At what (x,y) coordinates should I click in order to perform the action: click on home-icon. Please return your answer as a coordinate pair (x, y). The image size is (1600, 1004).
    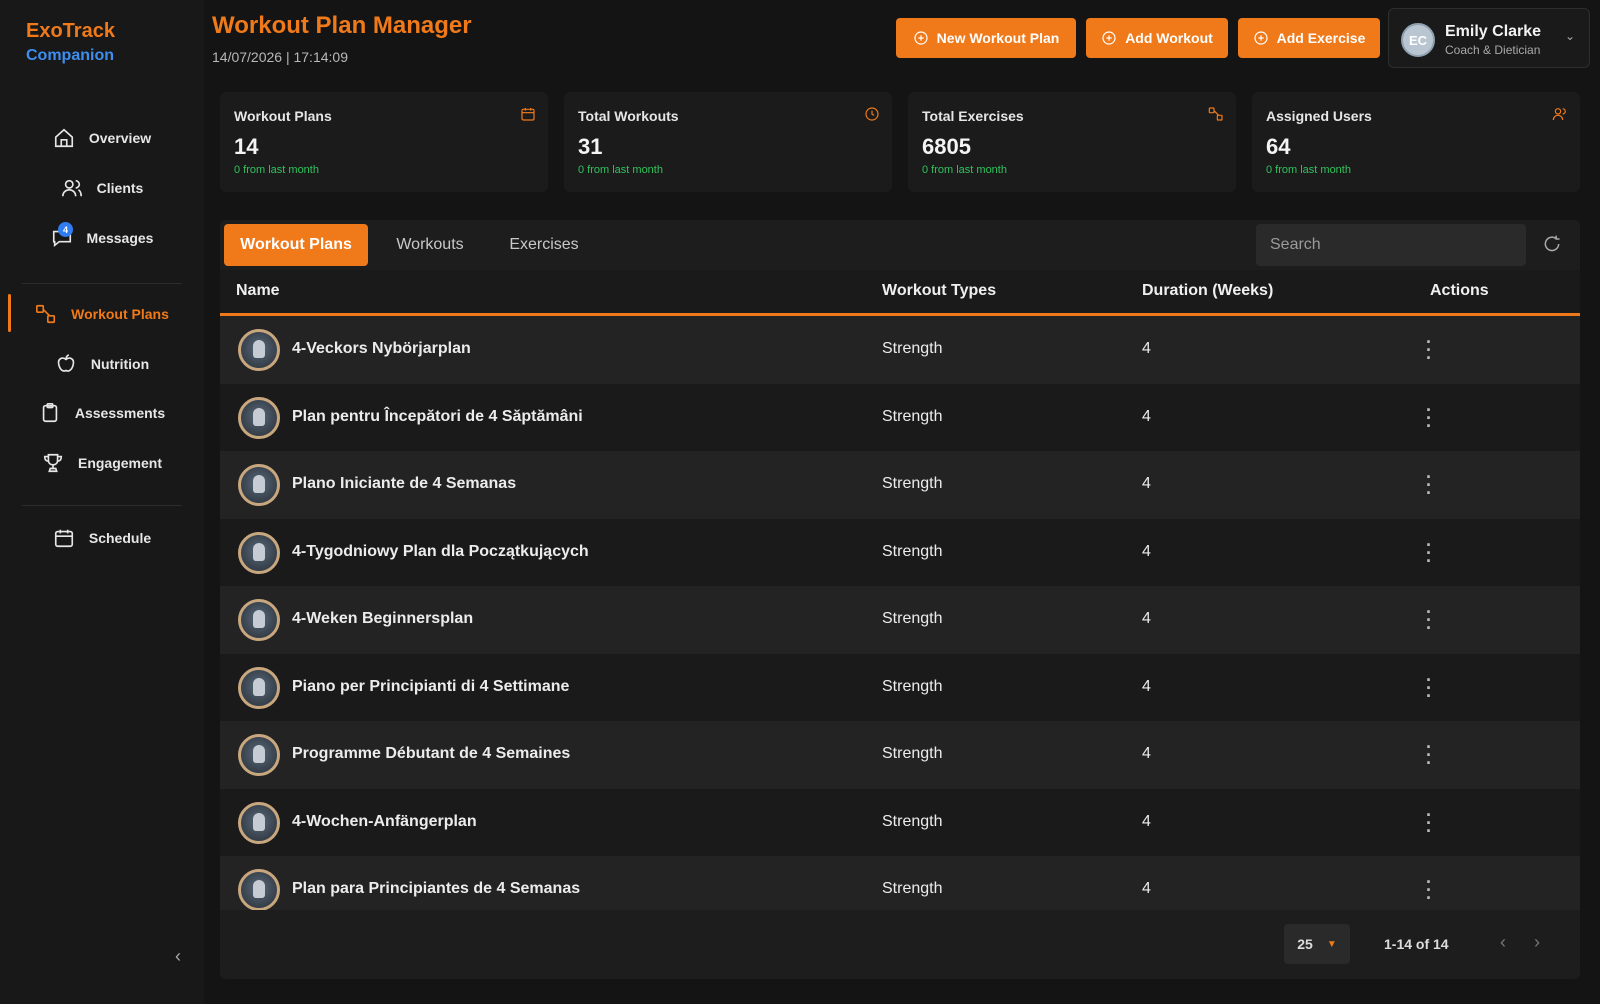
    Looking at the image, I should click on (63, 138).